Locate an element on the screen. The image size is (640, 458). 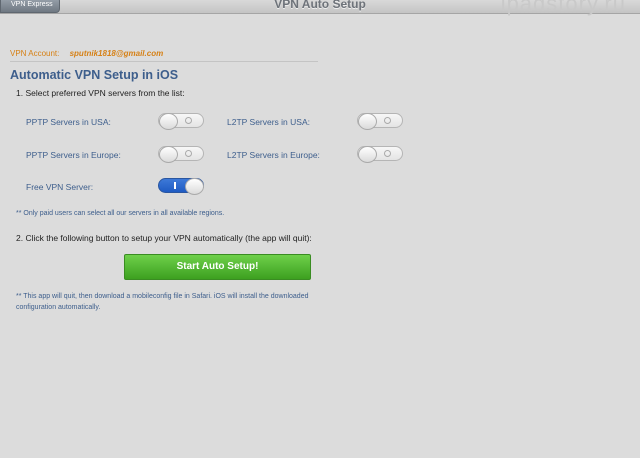
free-server-switch is located at coordinates (181, 186).